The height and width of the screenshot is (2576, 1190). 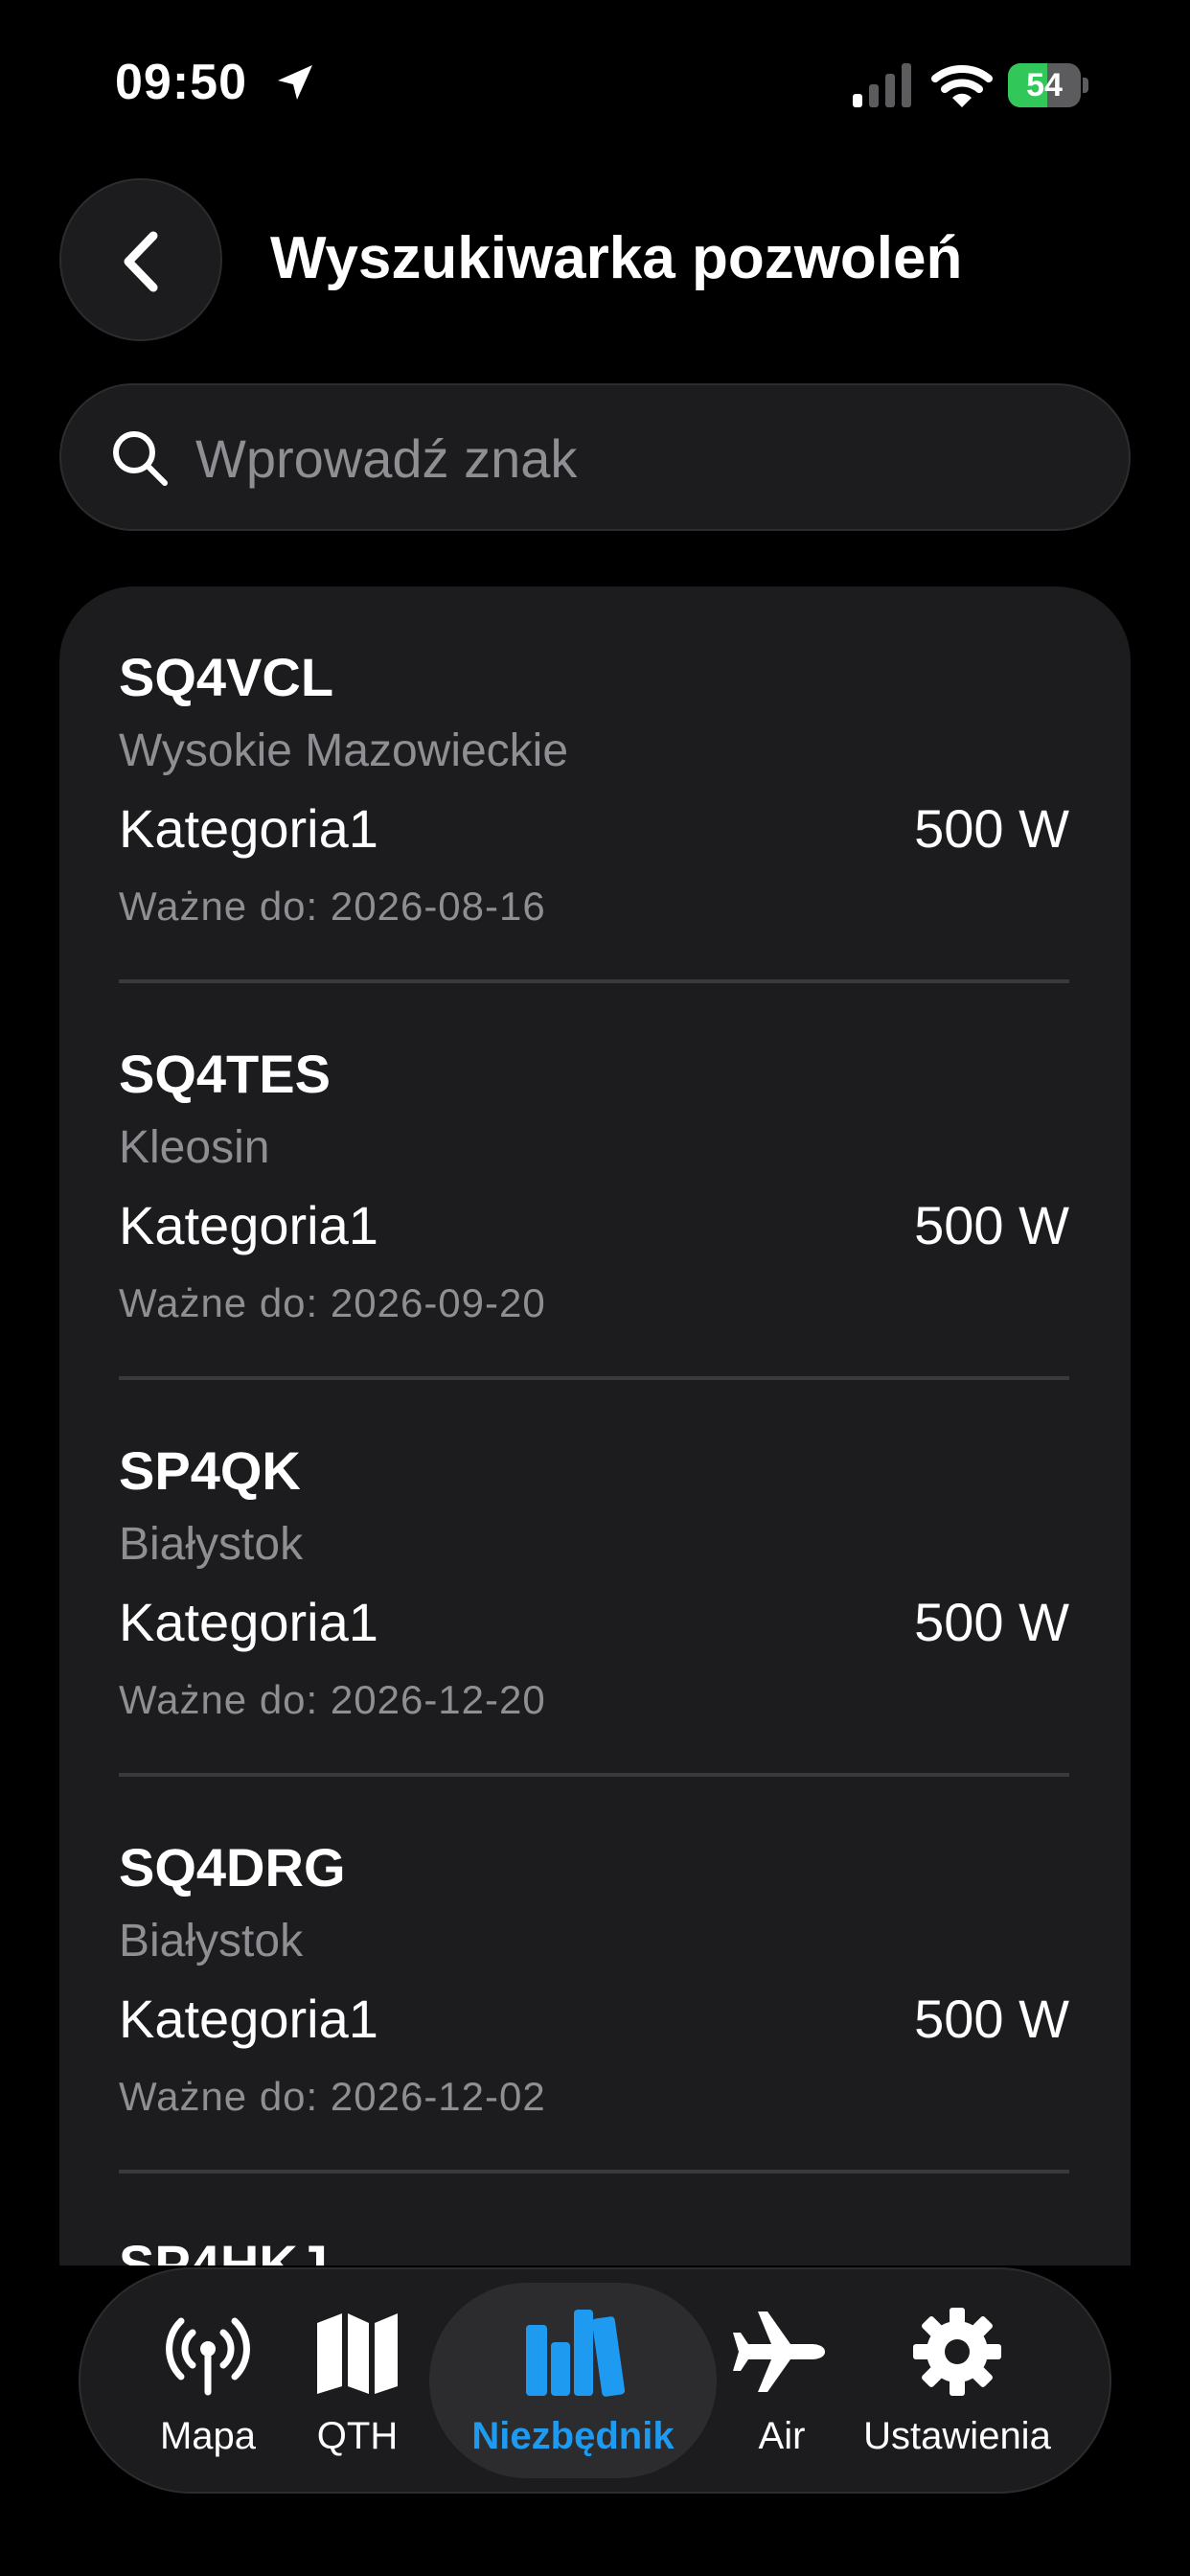 What do you see at coordinates (882, 85) in the screenshot?
I see `cellular-signal-icon` at bounding box center [882, 85].